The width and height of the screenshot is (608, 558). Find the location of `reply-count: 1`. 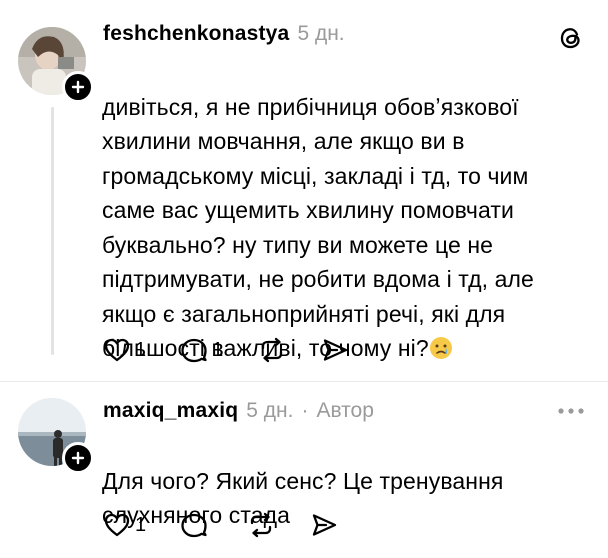

reply-count: 1 is located at coordinates (218, 349).